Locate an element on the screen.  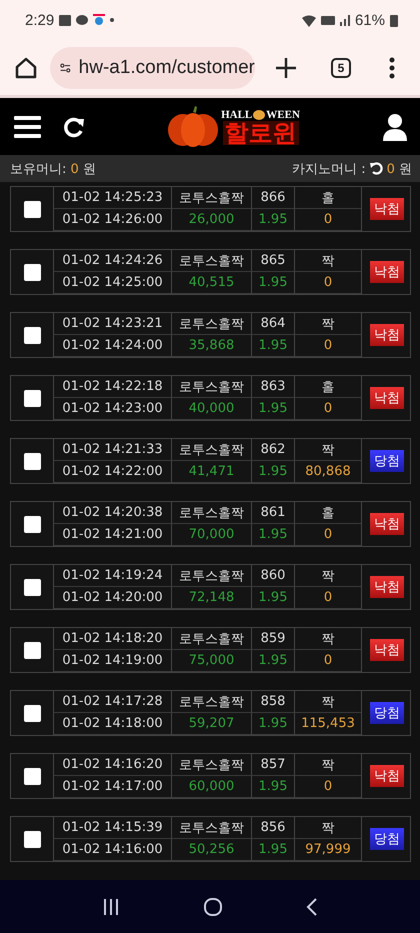
payout-amount: 97,999 is located at coordinates (327, 850).